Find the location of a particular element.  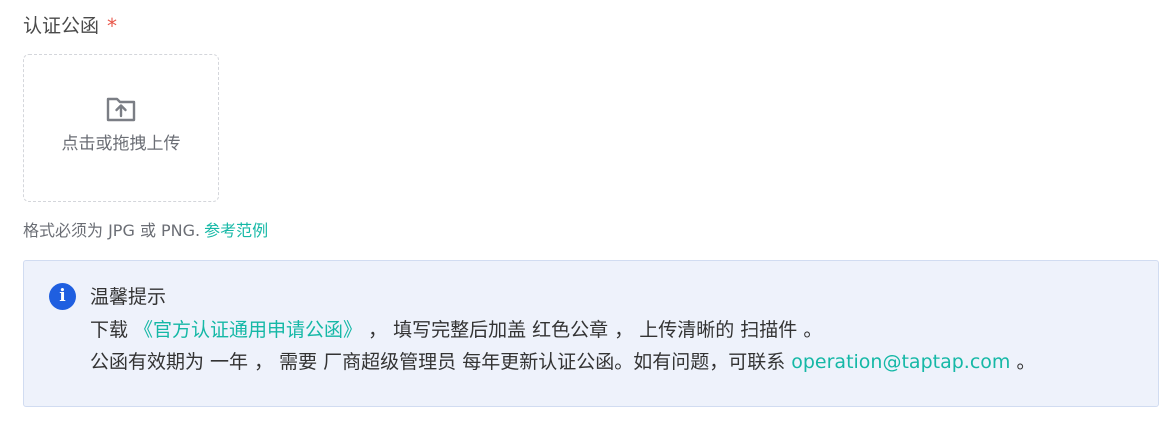

notice-line1-suffix: ， 填写完整后加盖 红色公章 ， 上传清晰的 扫描件 。 is located at coordinates (592, 330).